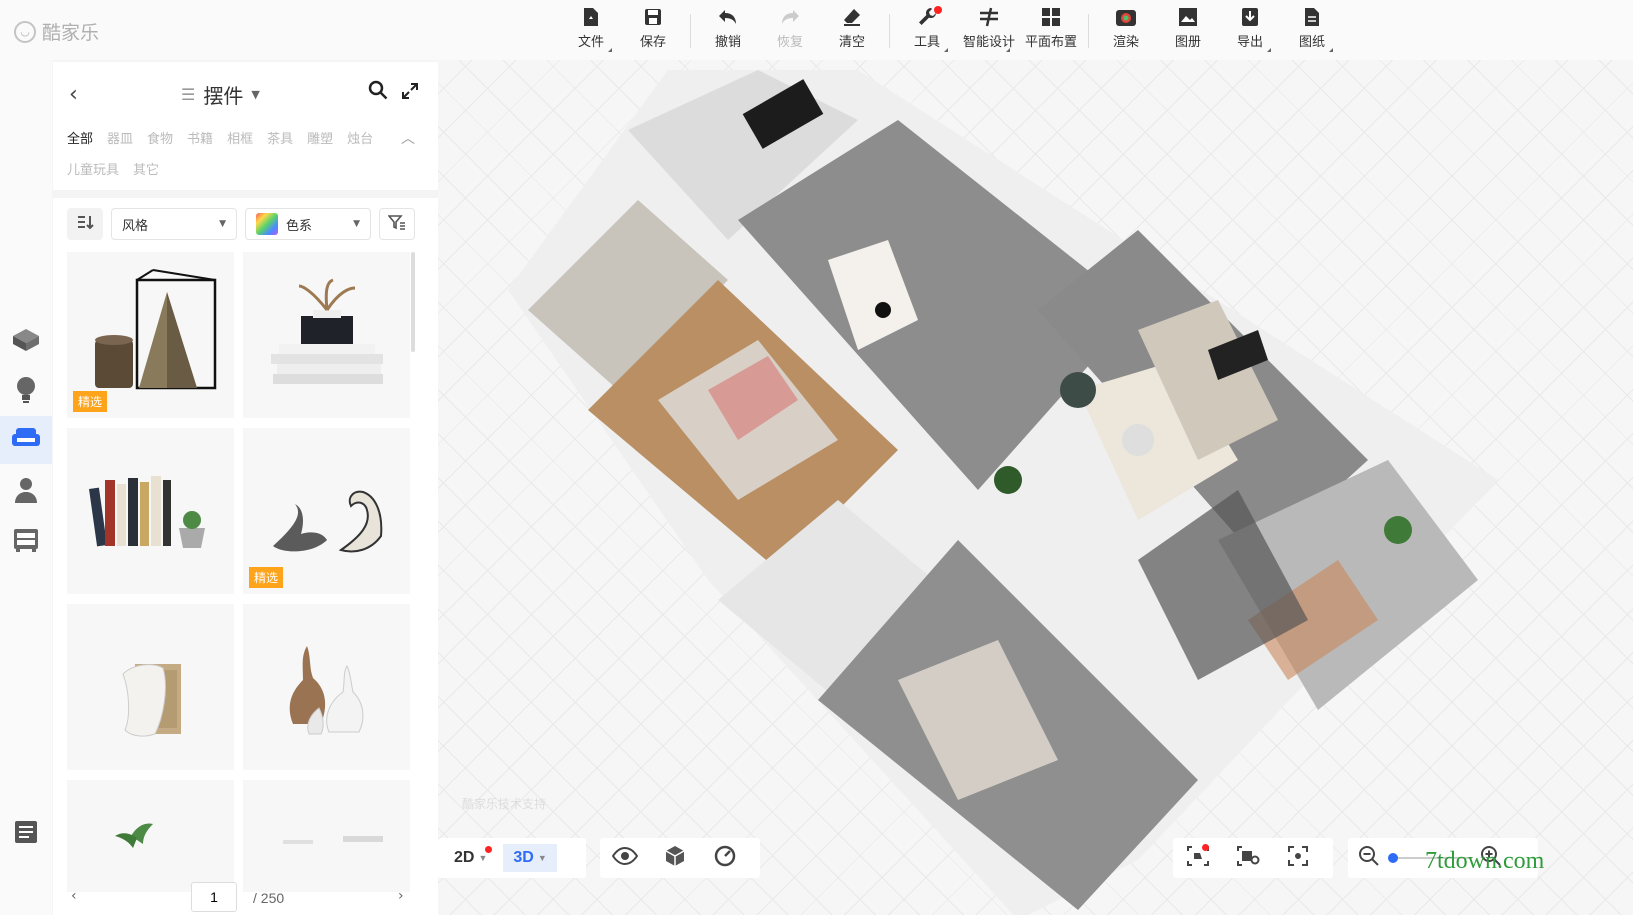 This screenshot has height=915, width=1633. I want to click on tools-label: 工具, so click(926, 42).